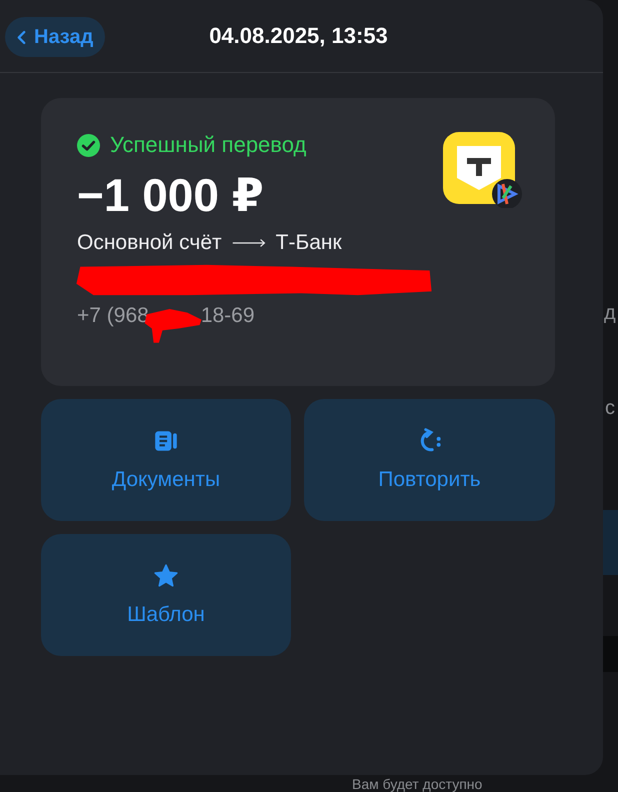  I want to click on window-title: 04.08.2025, 13:53, so click(298, 36).